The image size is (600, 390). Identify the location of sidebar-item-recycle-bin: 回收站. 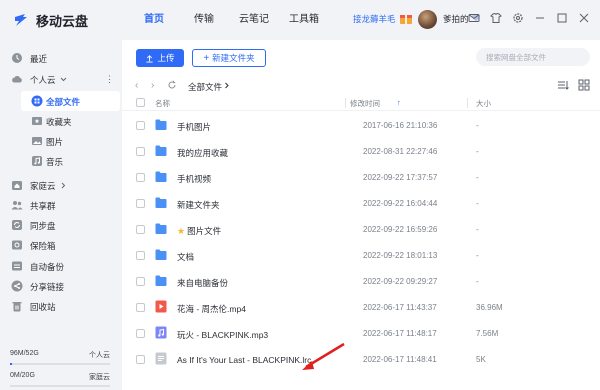
(60, 306).